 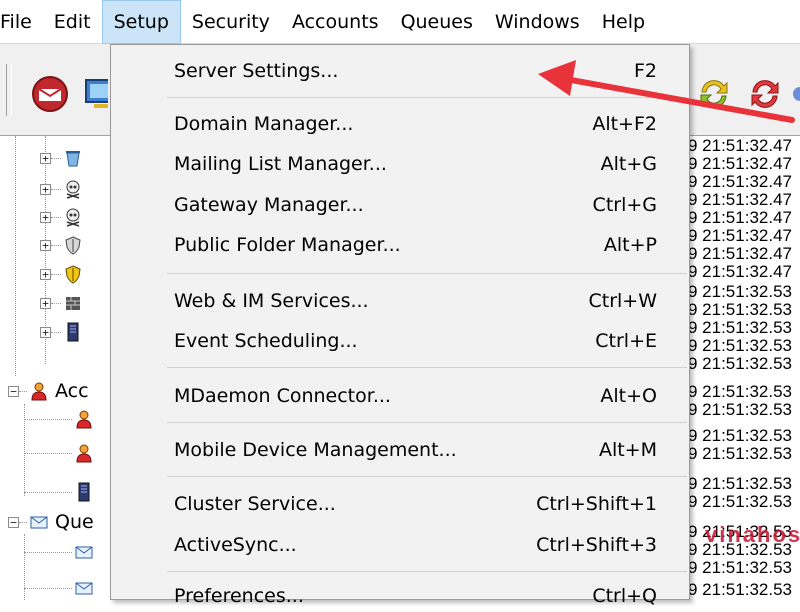 I want to click on firewall-icon, so click(x=73, y=303).